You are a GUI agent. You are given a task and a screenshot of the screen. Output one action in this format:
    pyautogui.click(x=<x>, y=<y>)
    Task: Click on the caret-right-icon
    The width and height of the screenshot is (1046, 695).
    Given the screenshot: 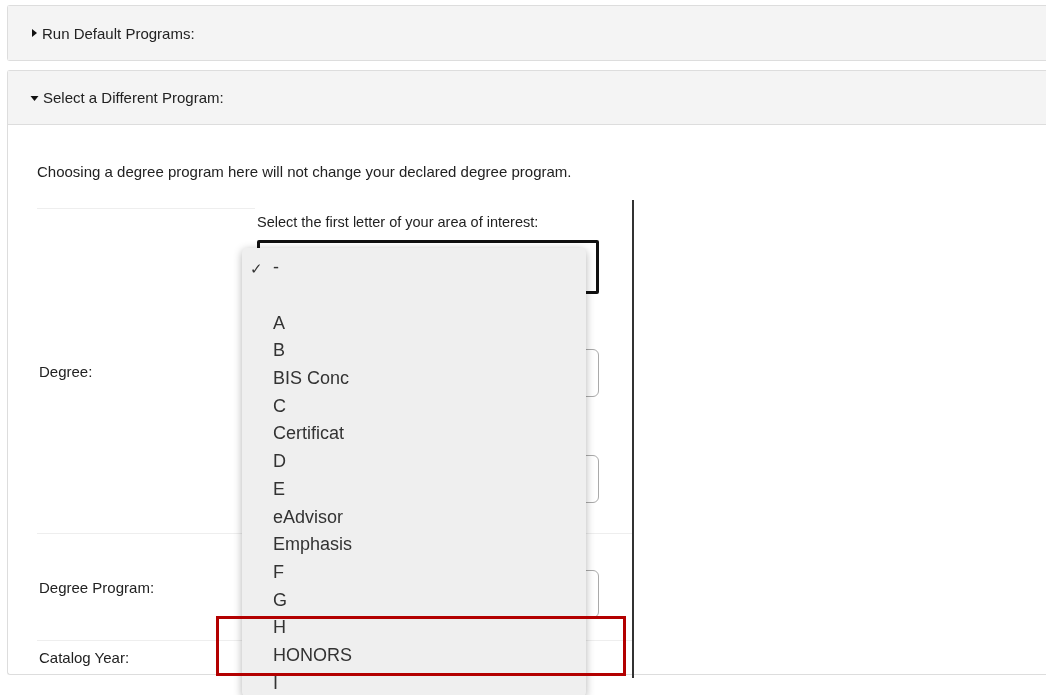 What is the action you would take?
    pyautogui.click(x=34, y=33)
    